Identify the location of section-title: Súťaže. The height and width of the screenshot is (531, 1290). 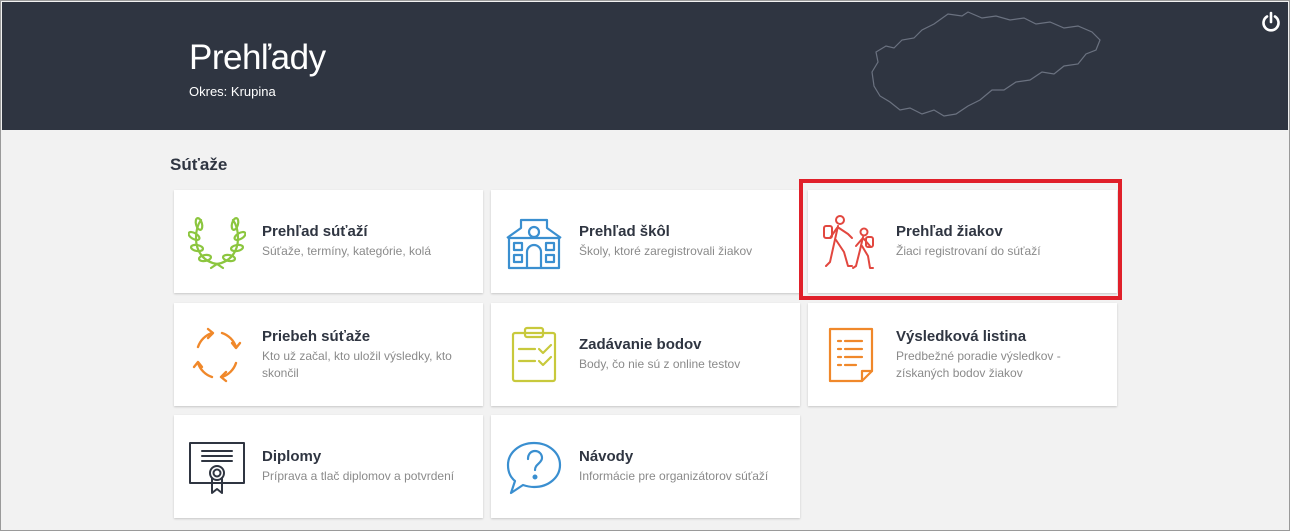
(199, 164).